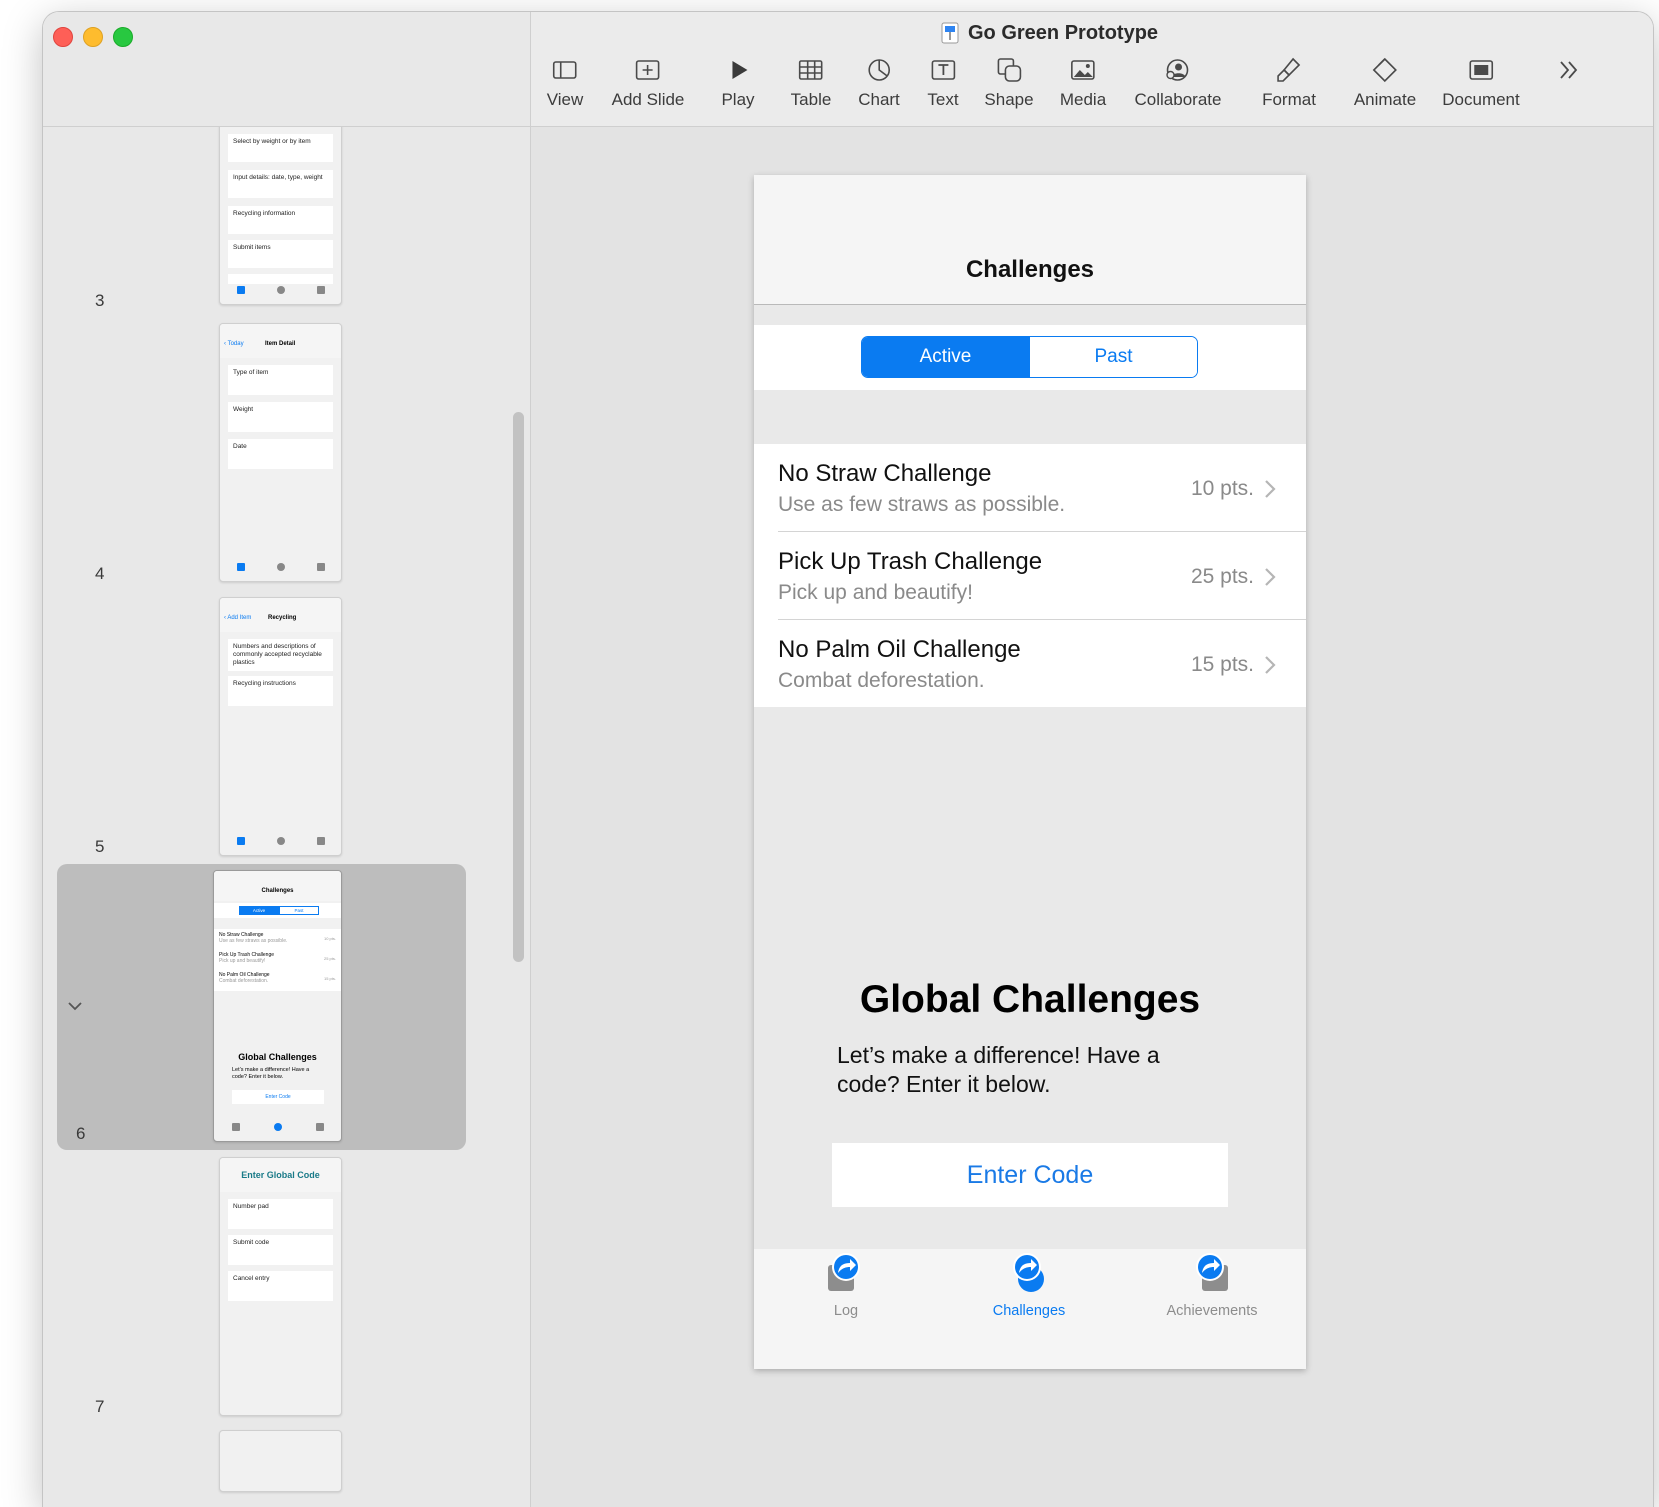 The height and width of the screenshot is (1507, 1659). Describe the element at coordinates (943, 70) in the screenshot. I see `text-icon` at that location.